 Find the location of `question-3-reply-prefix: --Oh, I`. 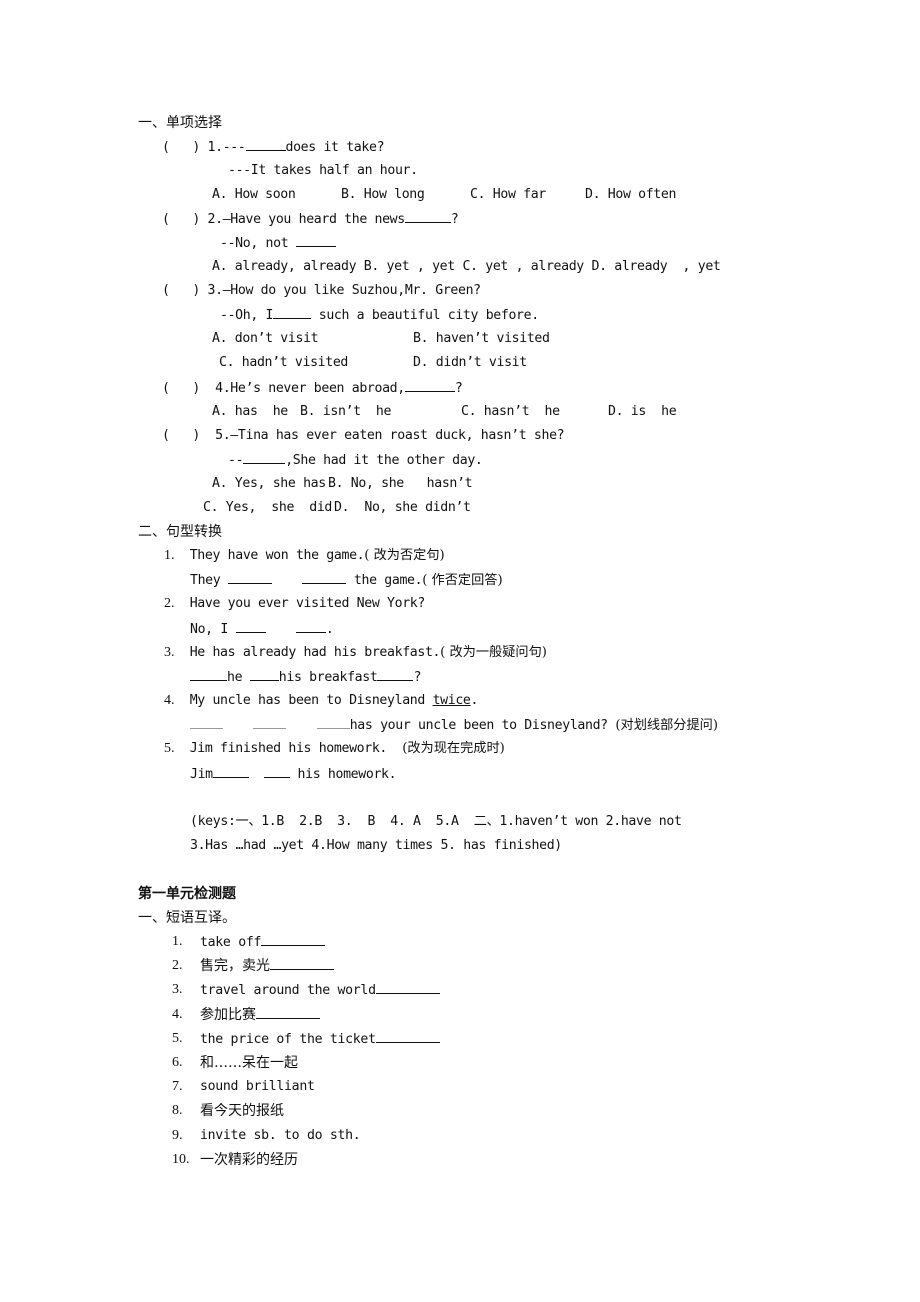

question-3-reply-prefix: --Oh, I is located at coordinates (247, 315).